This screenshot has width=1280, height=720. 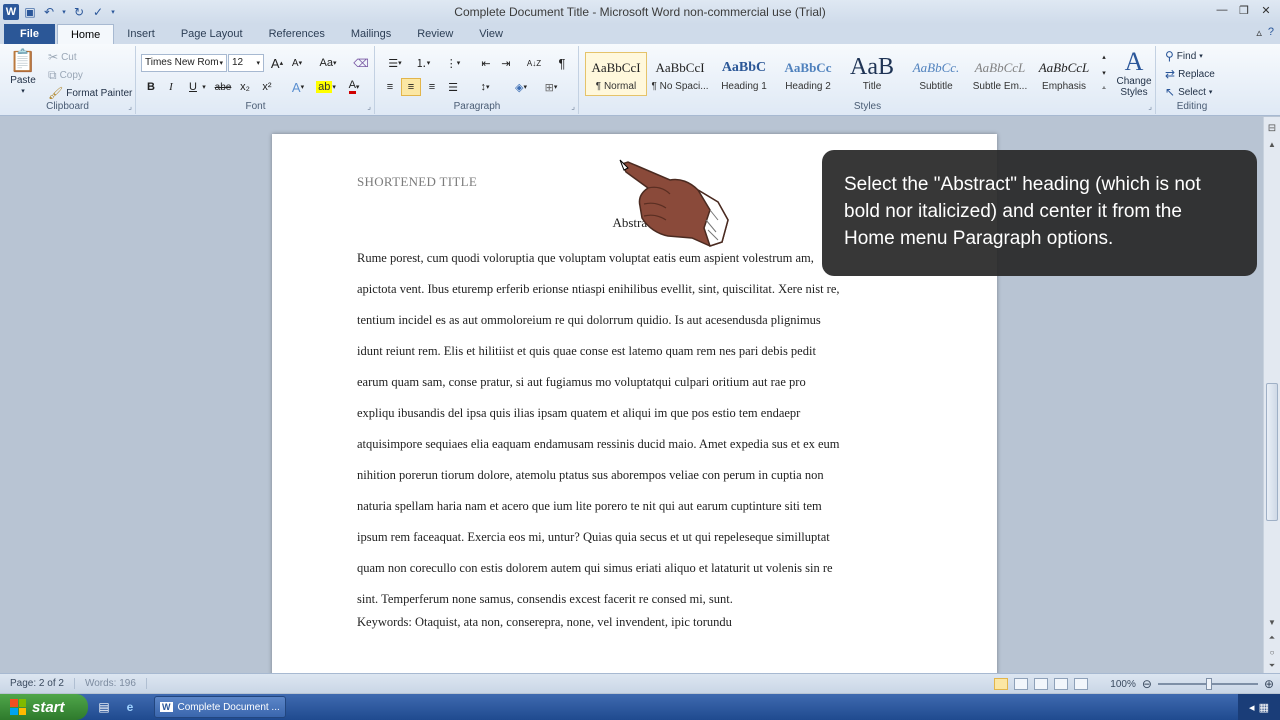 What do you see at coordinates (23, 71) in the screenshot?
I see `paste-button: 📋 Paste ▾` at bounding box center [23, 71].